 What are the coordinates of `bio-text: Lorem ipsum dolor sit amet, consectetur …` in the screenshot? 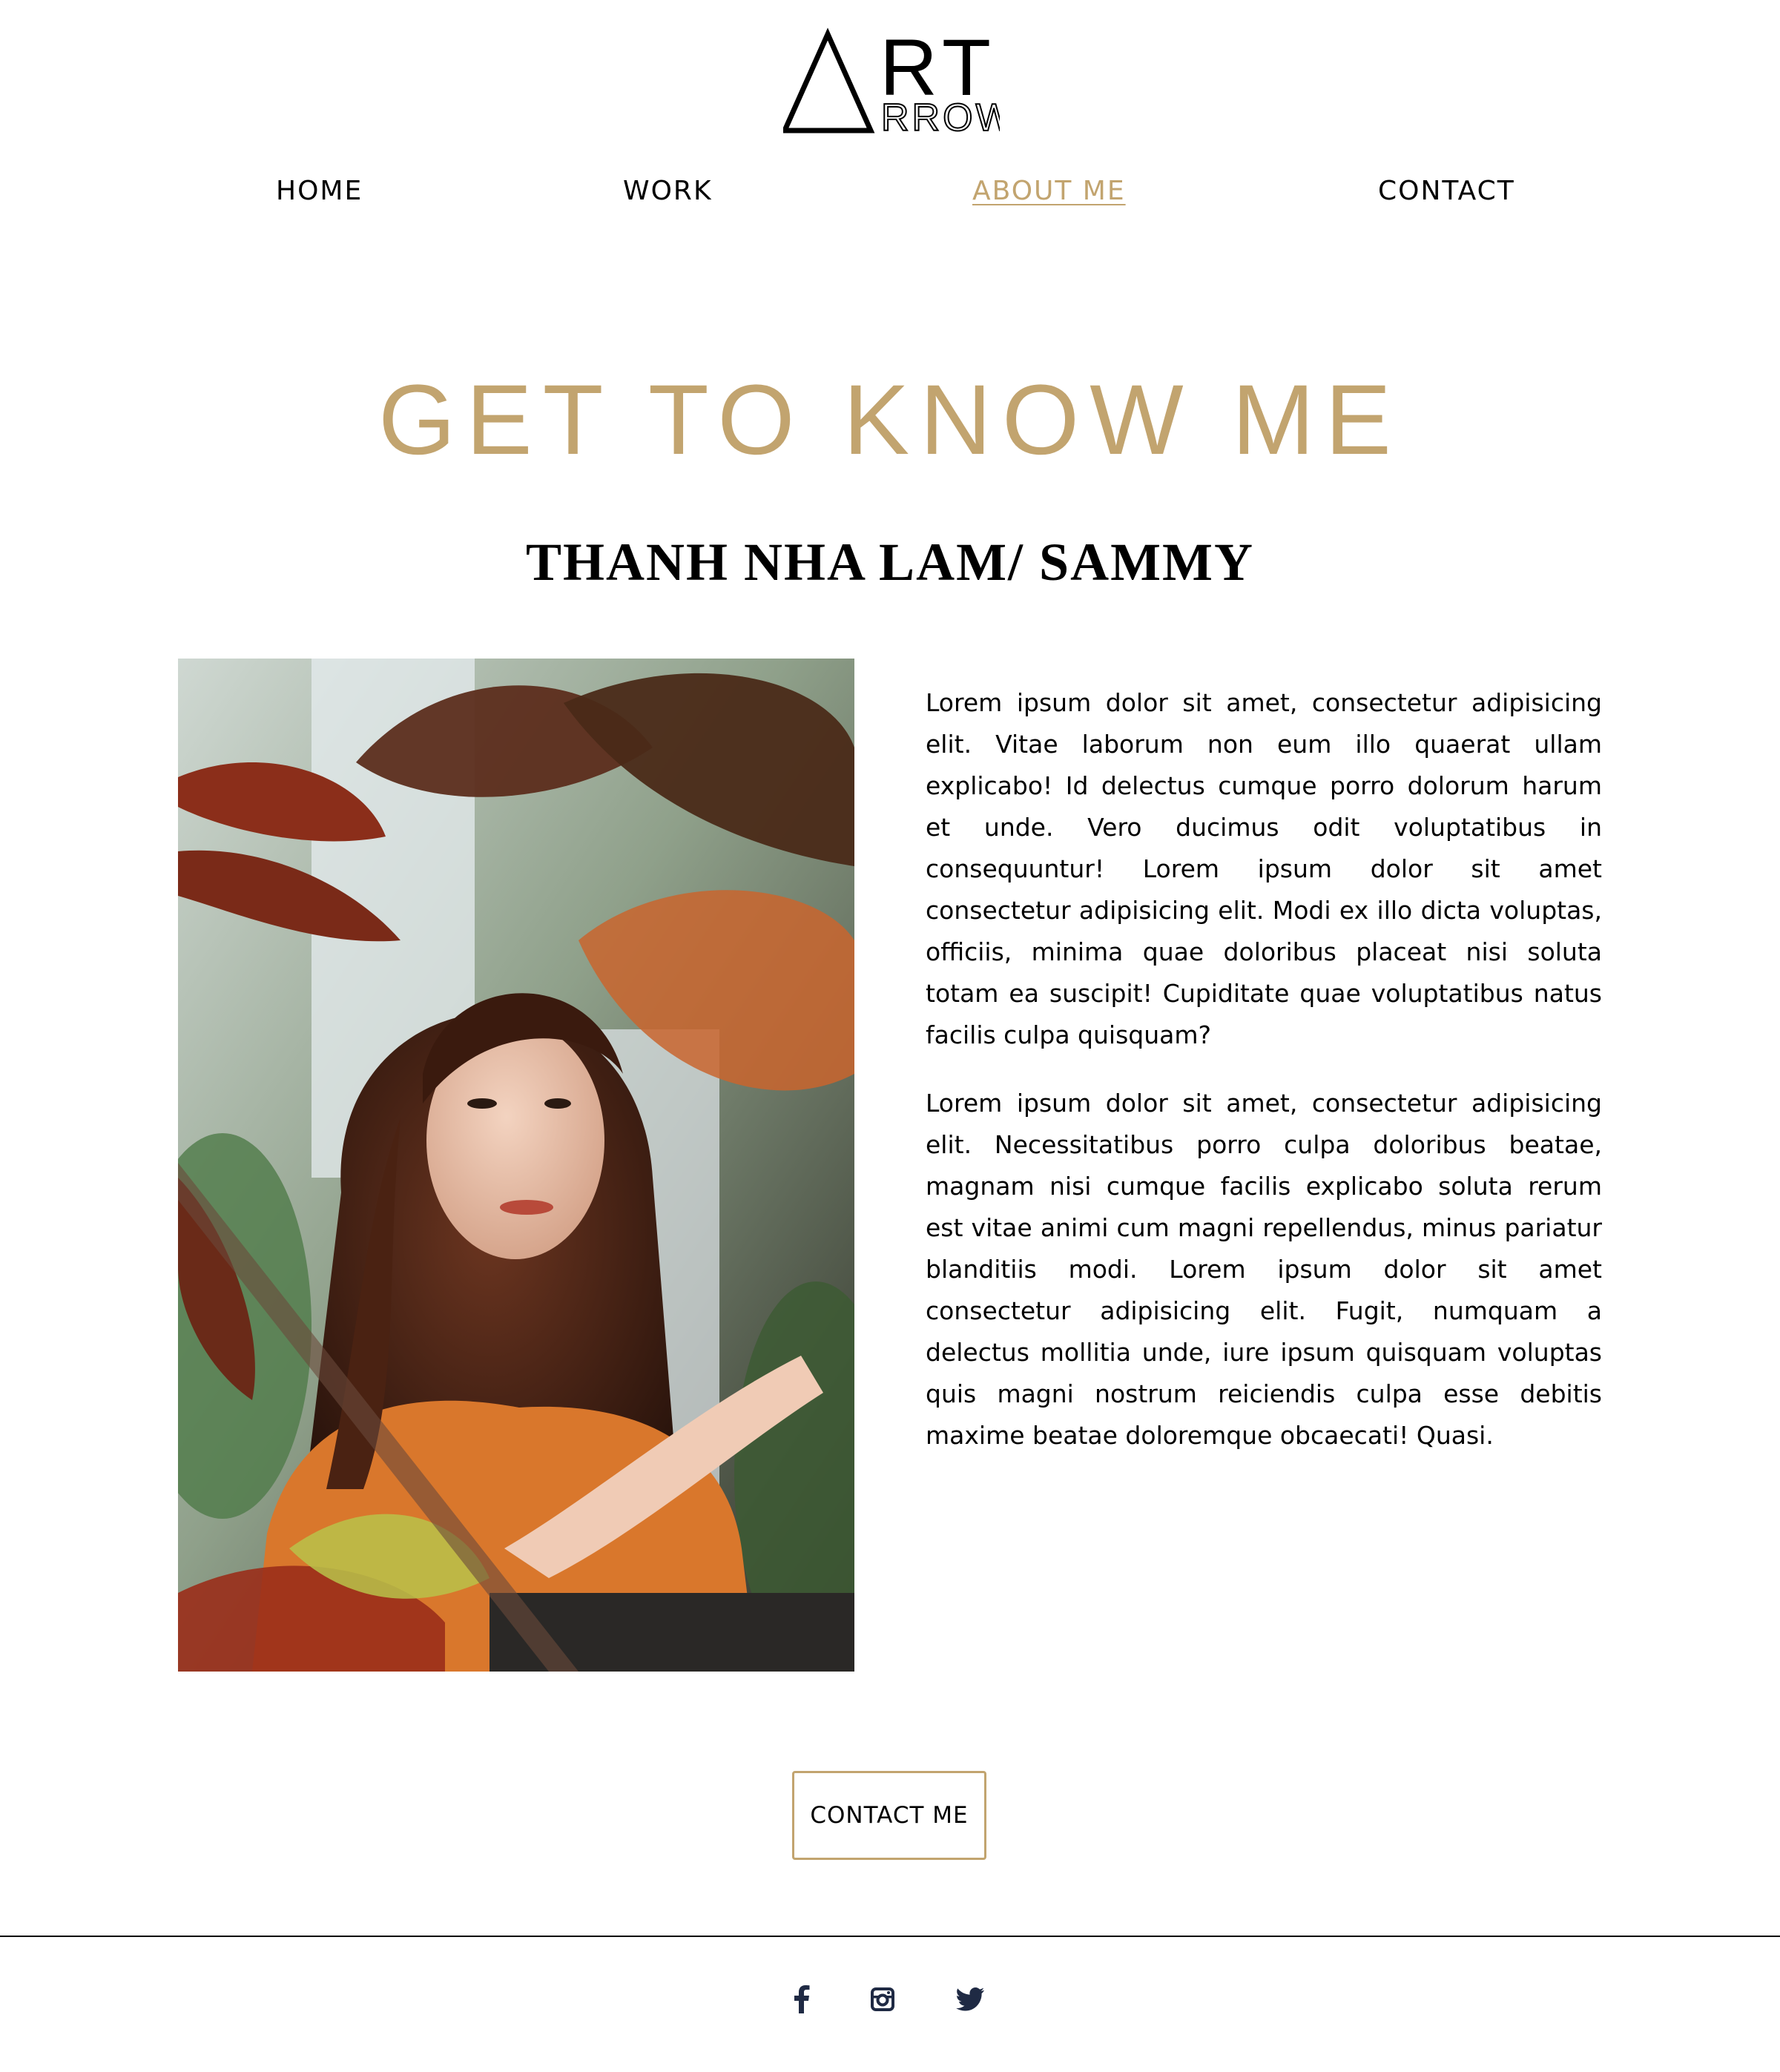 It's located at (1264, 1082).